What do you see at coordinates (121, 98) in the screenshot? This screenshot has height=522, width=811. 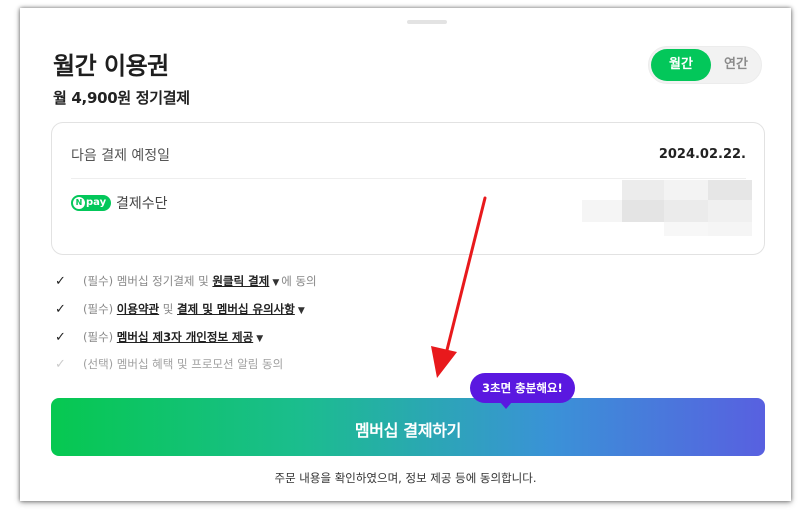 I see `plan-price: 월 4,900원 정기결제` at bounding box center [121, 98].